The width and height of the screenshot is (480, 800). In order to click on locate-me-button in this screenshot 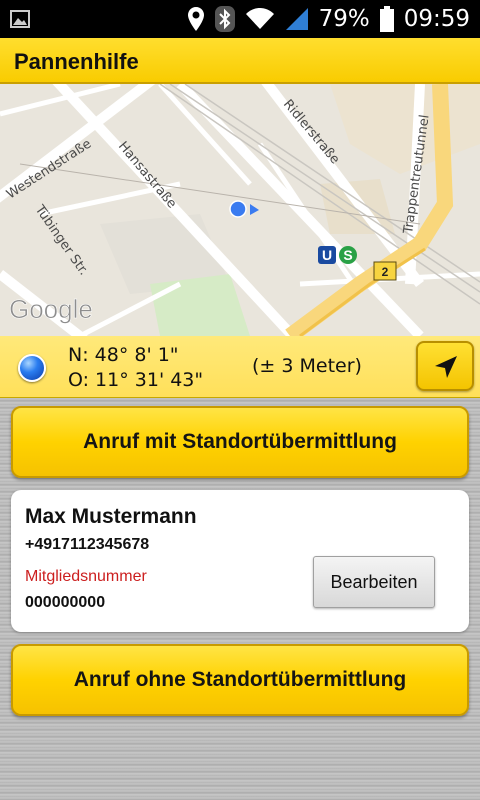, I will do `click(445, 366)`.